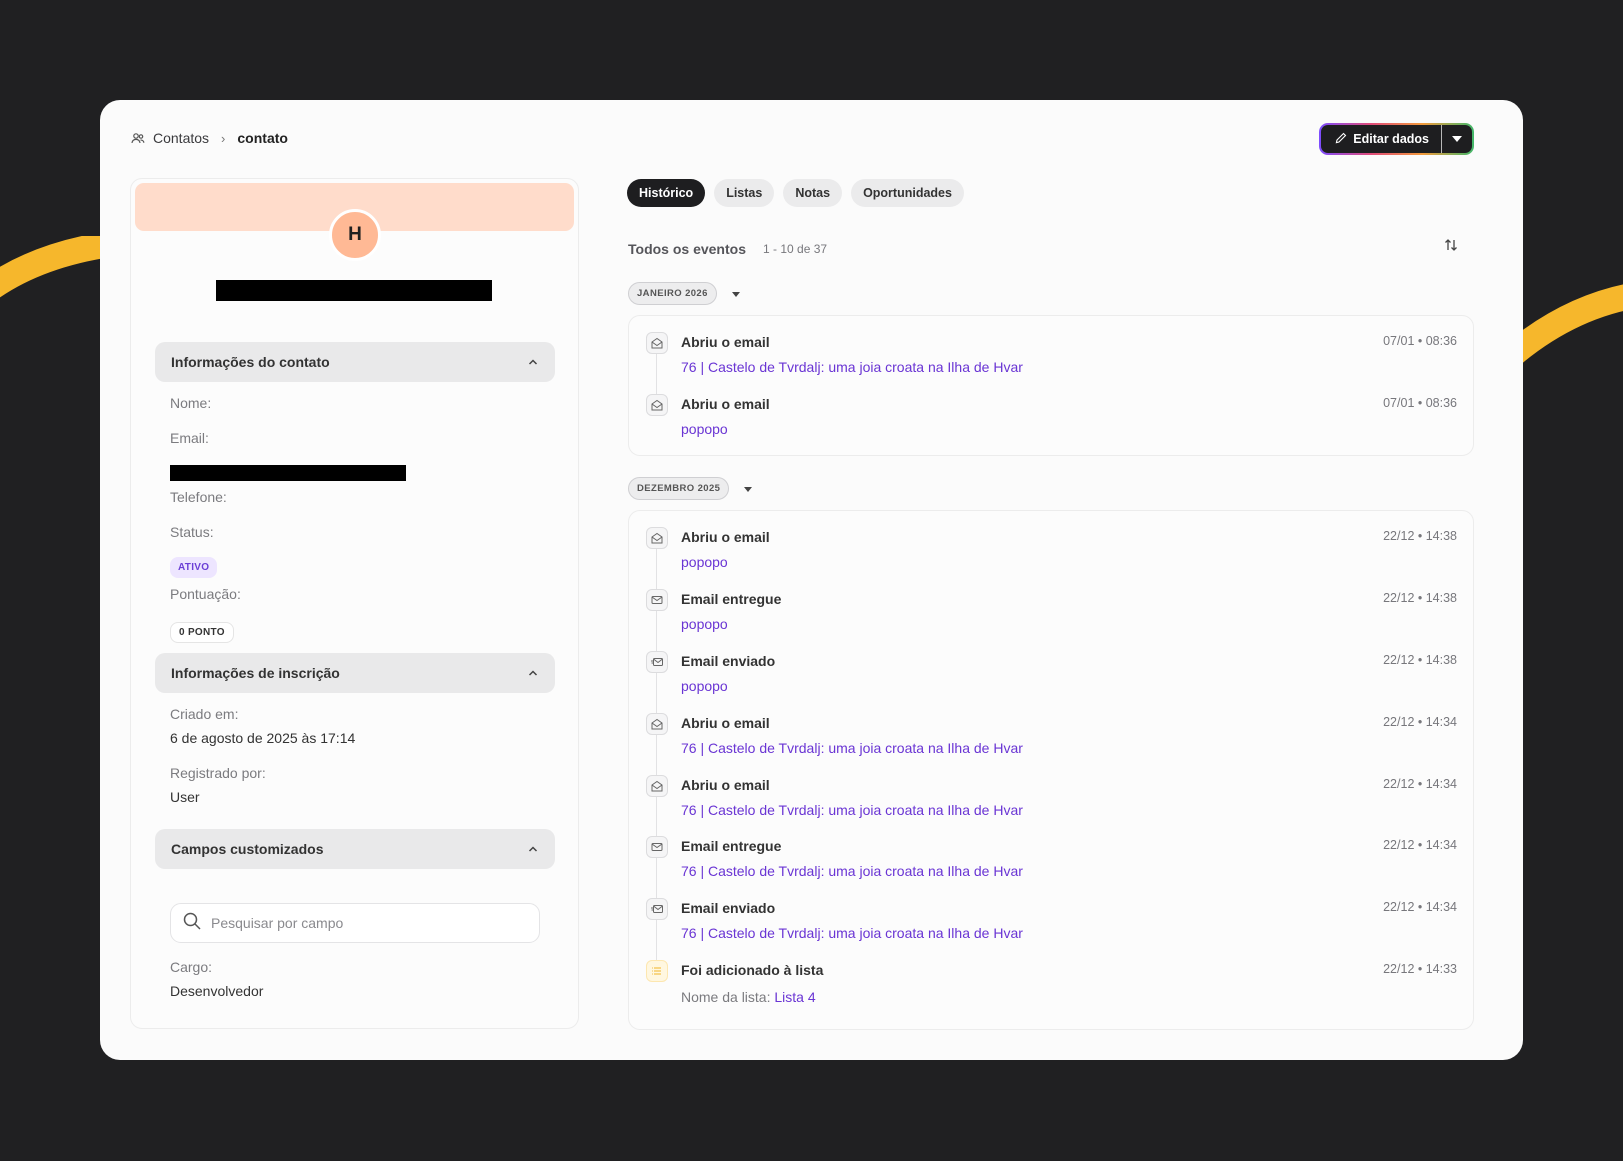 This screenshot has height=1161, width=1623. Describe the element at coordinates (813, 193) in the screenshot. I see `tab-notas: Notas` at that location.